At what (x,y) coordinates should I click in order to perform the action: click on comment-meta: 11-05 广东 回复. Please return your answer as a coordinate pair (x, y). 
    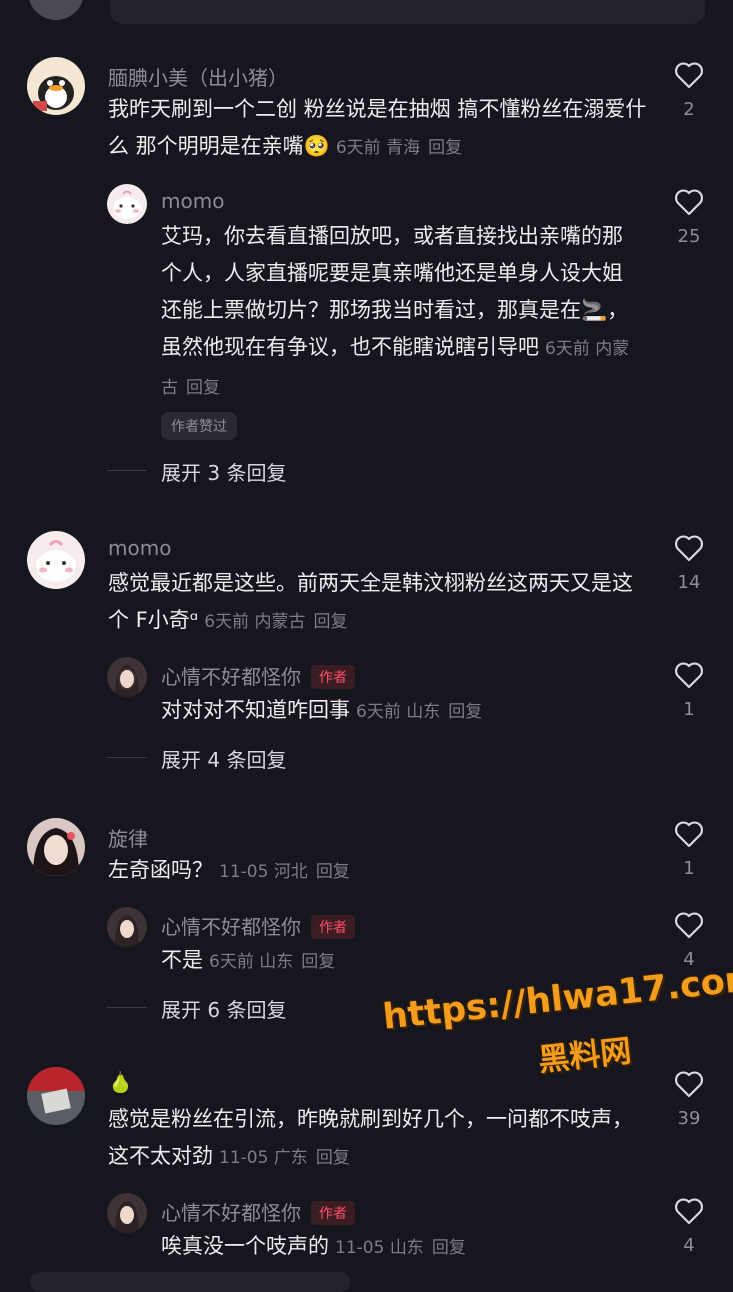
    Looking at the image, I should click on (284, 1158).